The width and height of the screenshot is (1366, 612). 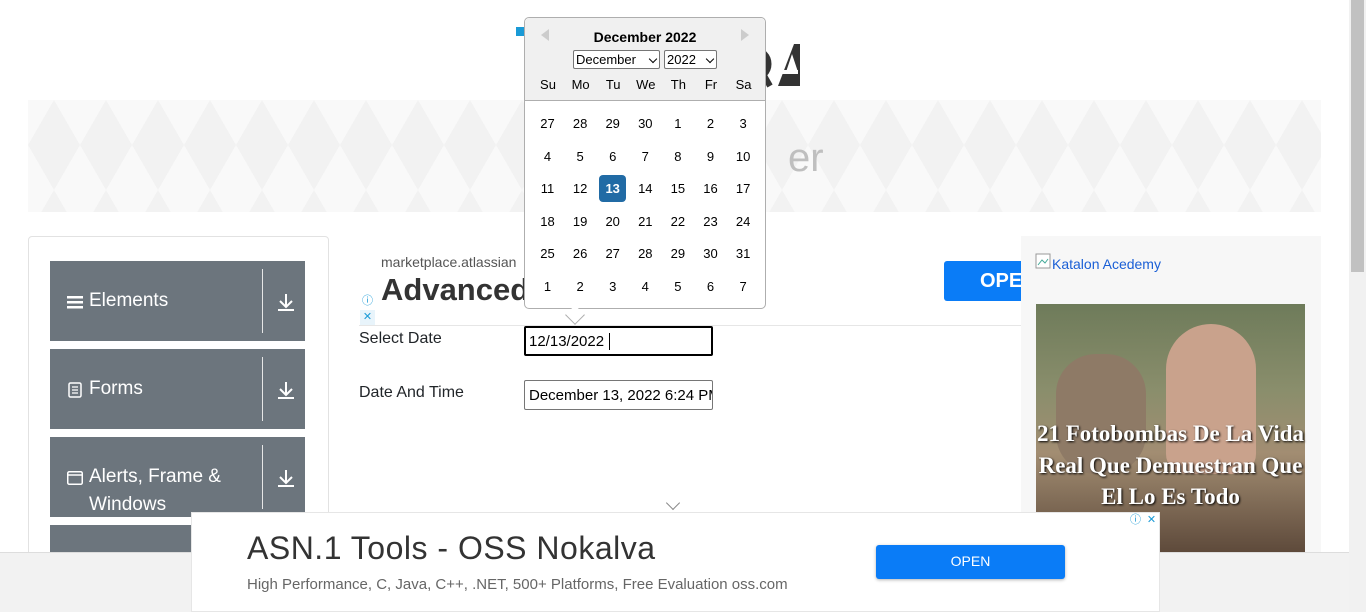 What do you see at coordinates (75, 478) in the screenshot?
I see `window-icon` at bounding box center [75, 478].